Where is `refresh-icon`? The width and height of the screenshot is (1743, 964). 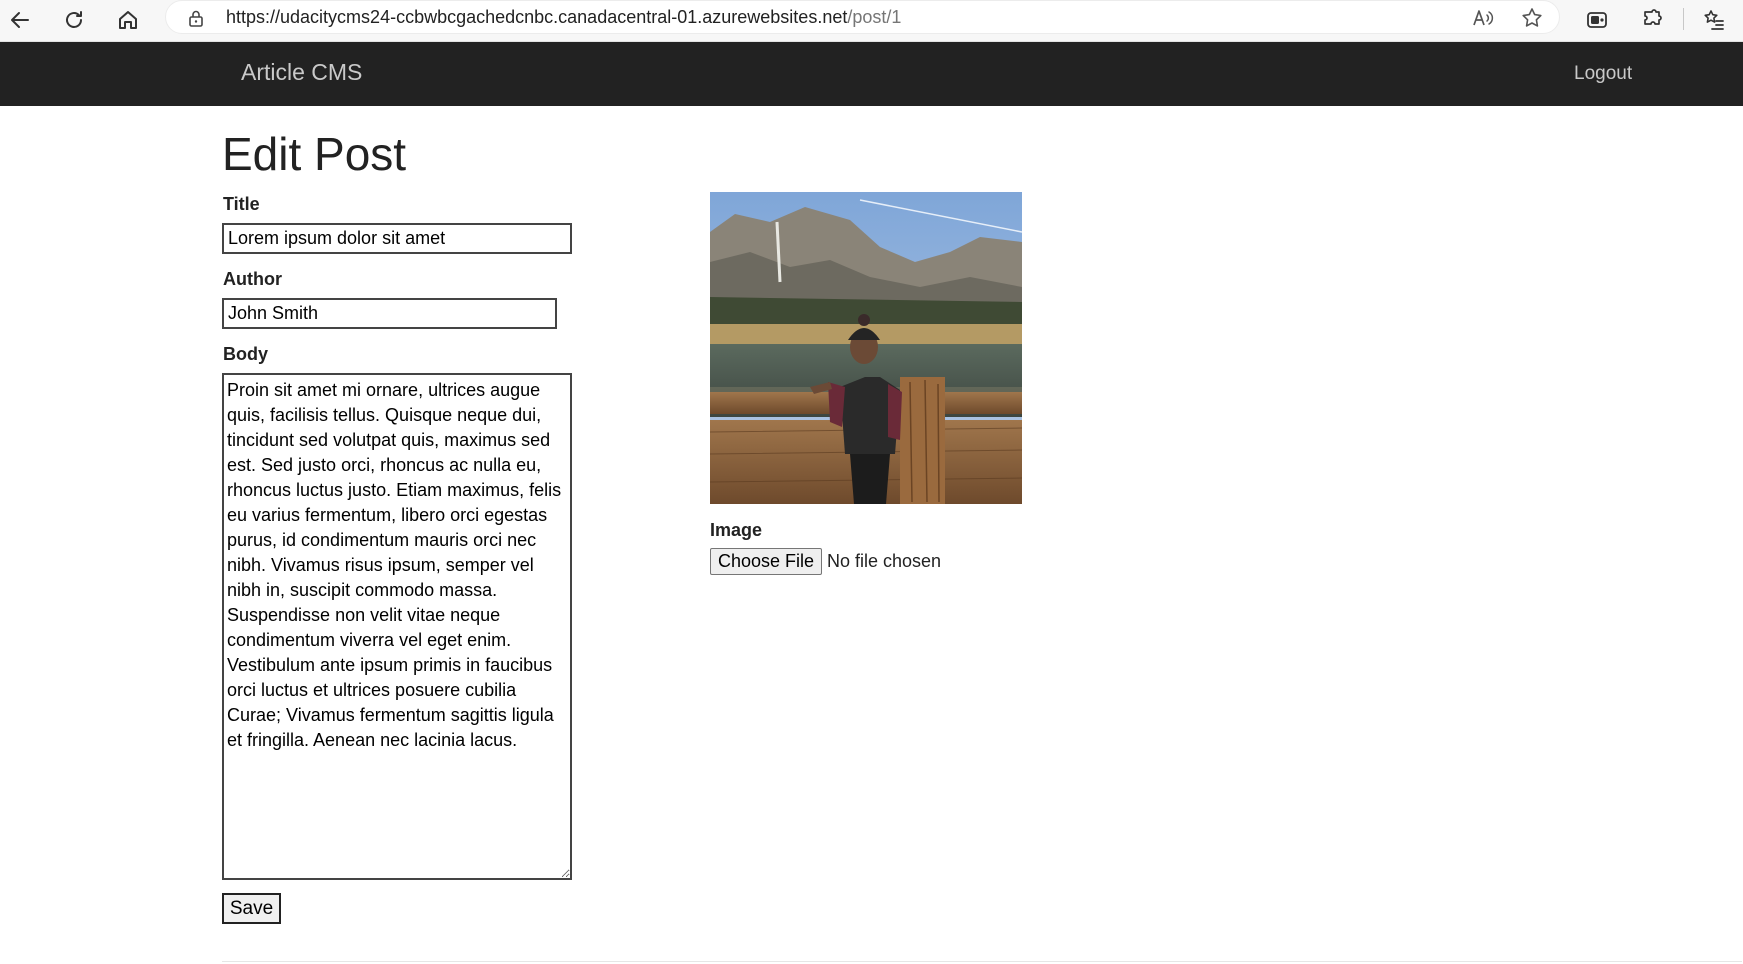
refresh-icon is located at coordinates (74, 20).